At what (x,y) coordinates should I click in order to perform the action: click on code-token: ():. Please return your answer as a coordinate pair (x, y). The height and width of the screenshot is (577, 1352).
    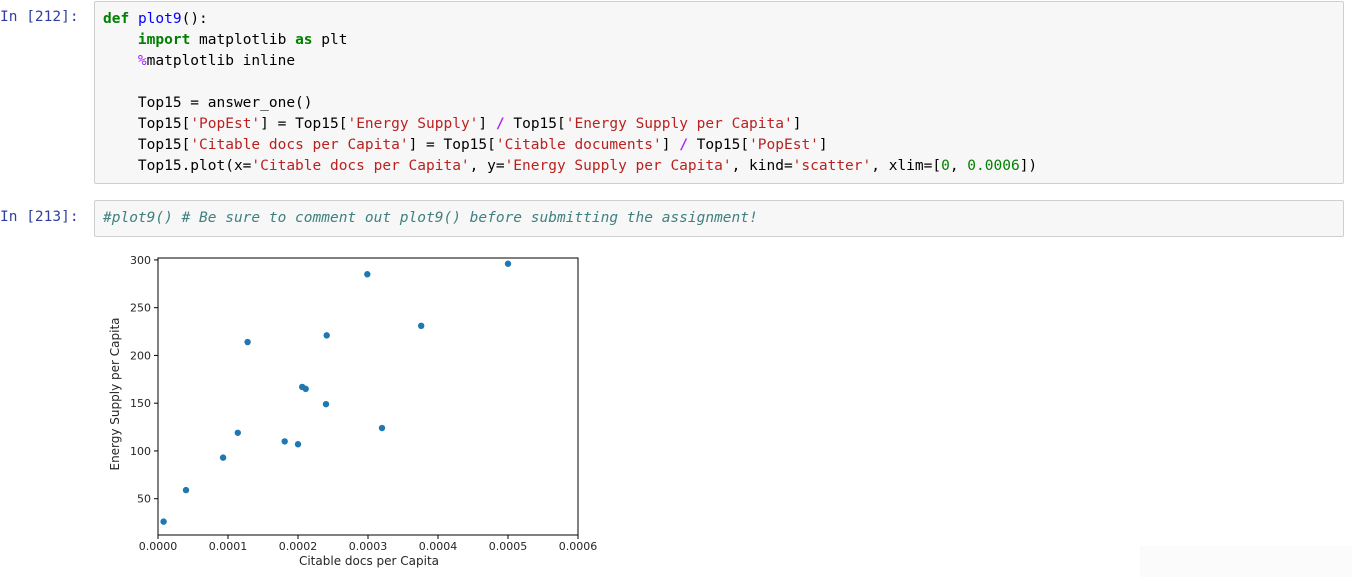
    Looking at the image, I should click on (194, 19).